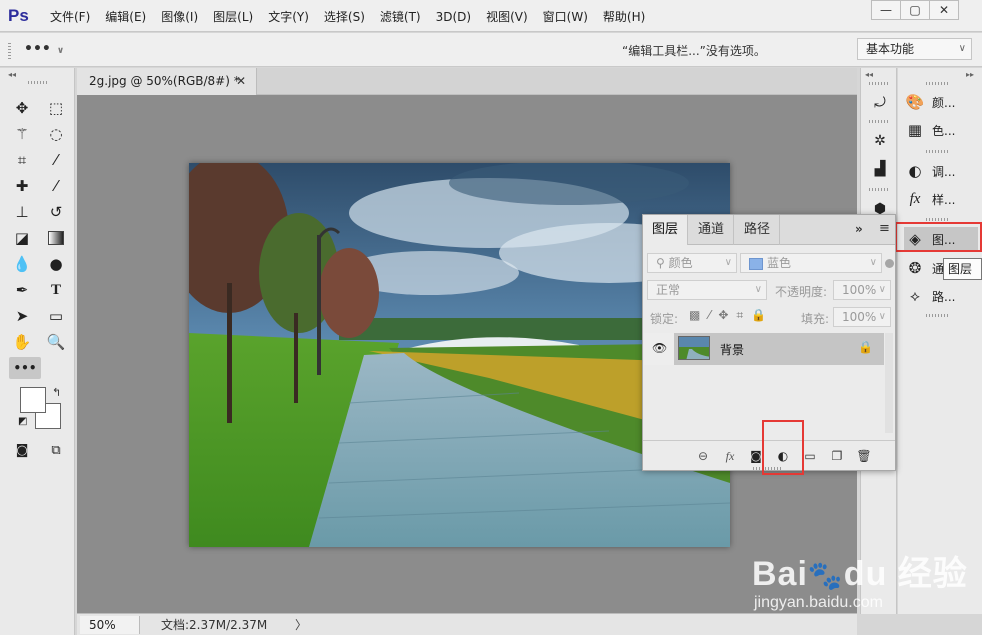 This screenshot has width=982, height=635. Describe the element at coordinates (110, 625) in the screenshot. I see `zoom-field: 50%` at that location.